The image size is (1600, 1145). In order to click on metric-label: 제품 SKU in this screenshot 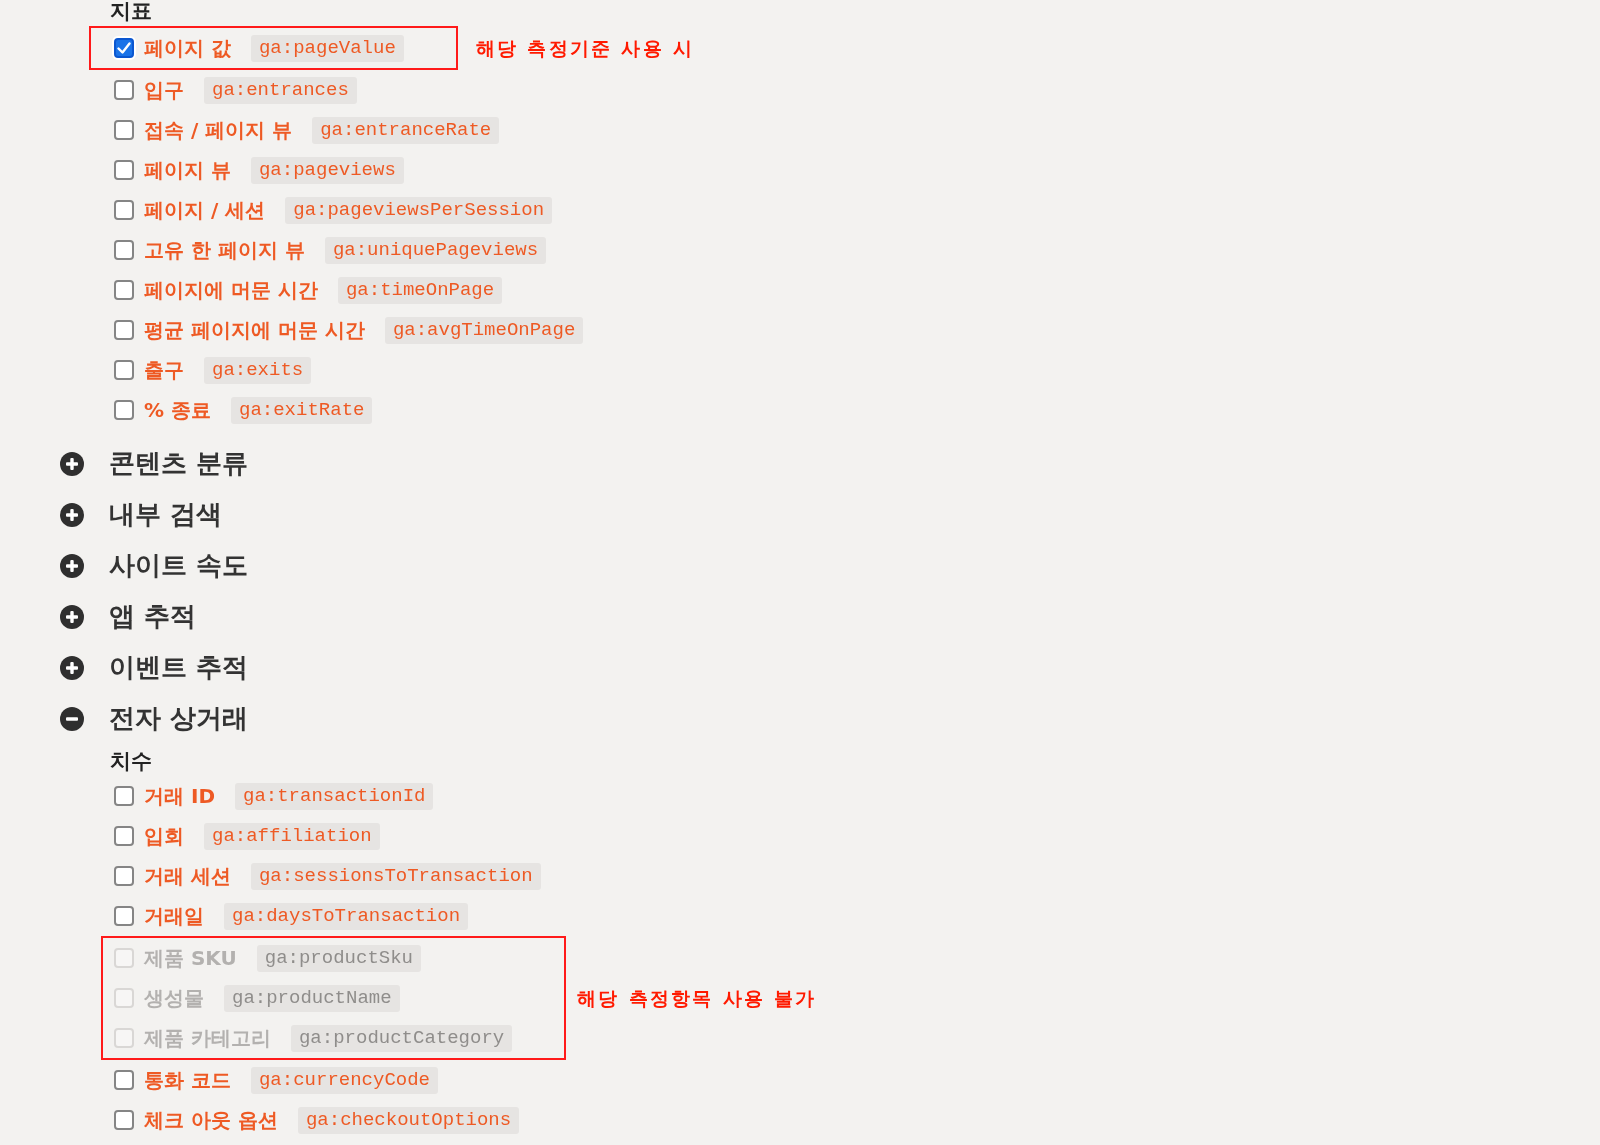, I will do `click(190, 958)`.